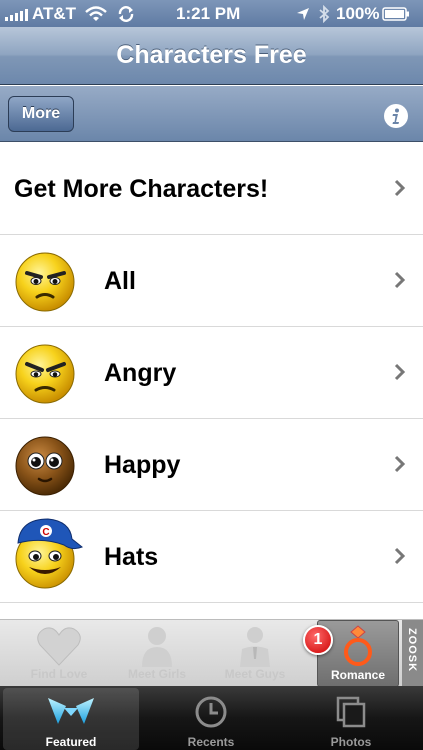 The width and height of the screenshot is (423, 750). Describe the element at coordinates (208, 13) in the screenshot. I see `status-time: 1:21 PM` at that location.